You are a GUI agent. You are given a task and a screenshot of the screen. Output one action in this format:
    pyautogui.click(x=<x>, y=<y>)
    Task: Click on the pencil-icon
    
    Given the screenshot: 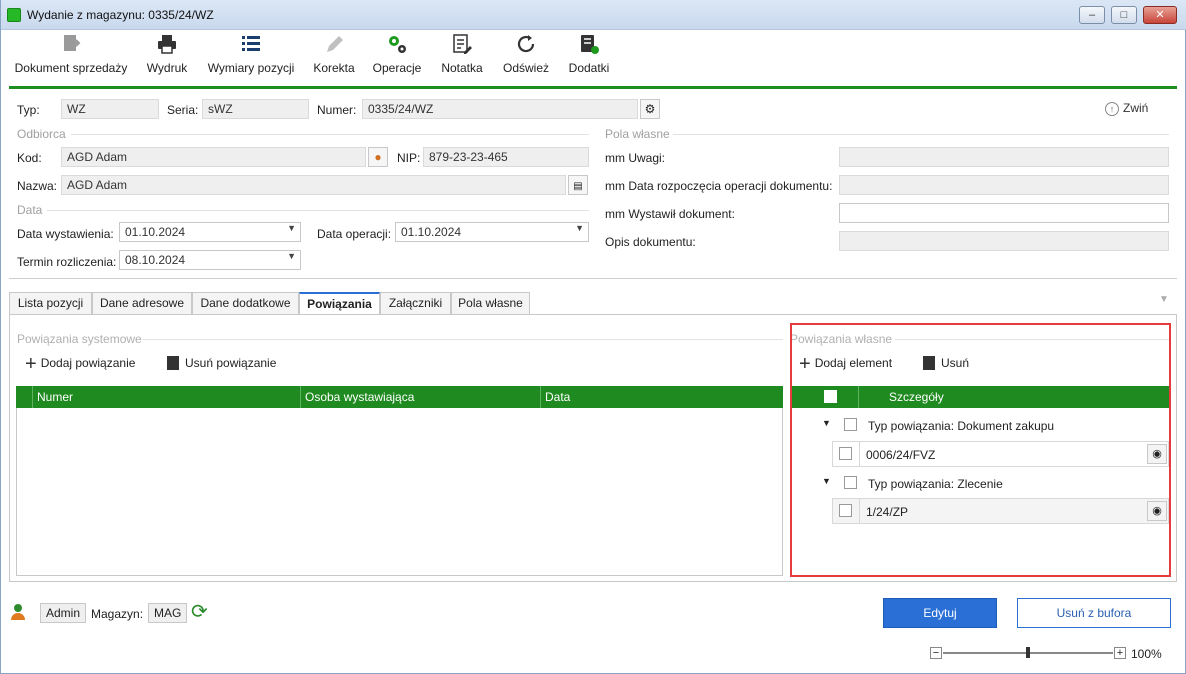 What is the action you would take?
    pyautogui.click(x=335, y=44)
    